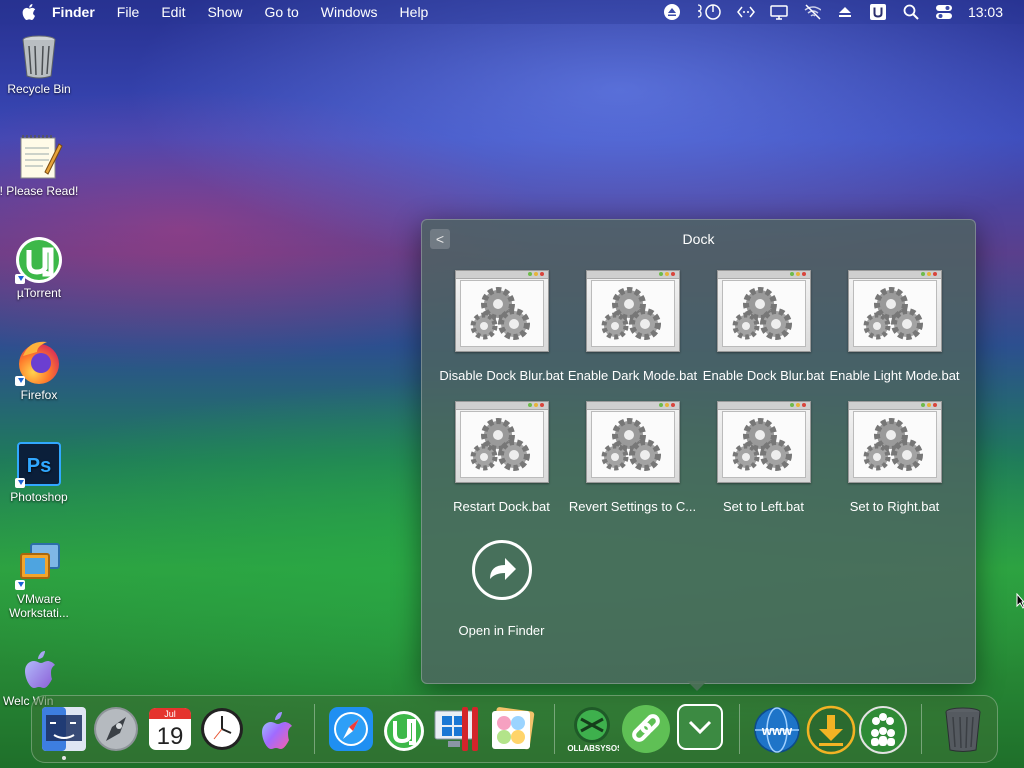 This screenshot has width=1024, height=768. I want to click on calendar-day: 19, so click(170, 736).